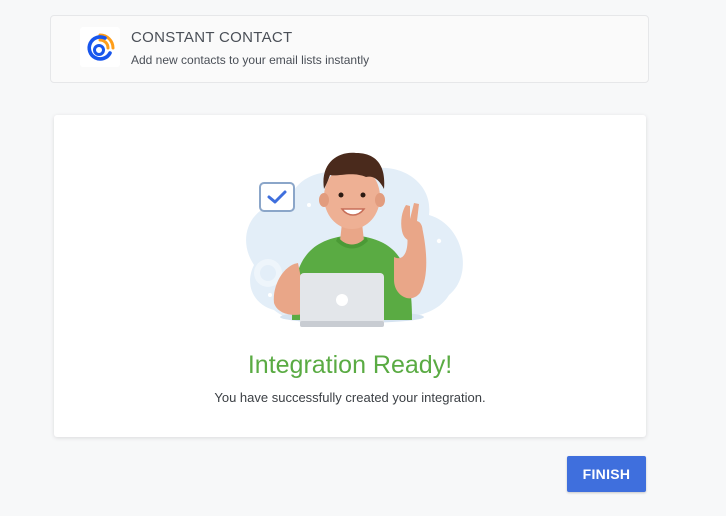  Describe the element at coordinates (212, 37) in the screenshot. I see `app-title: CONSTANT CONTACT` at that location.